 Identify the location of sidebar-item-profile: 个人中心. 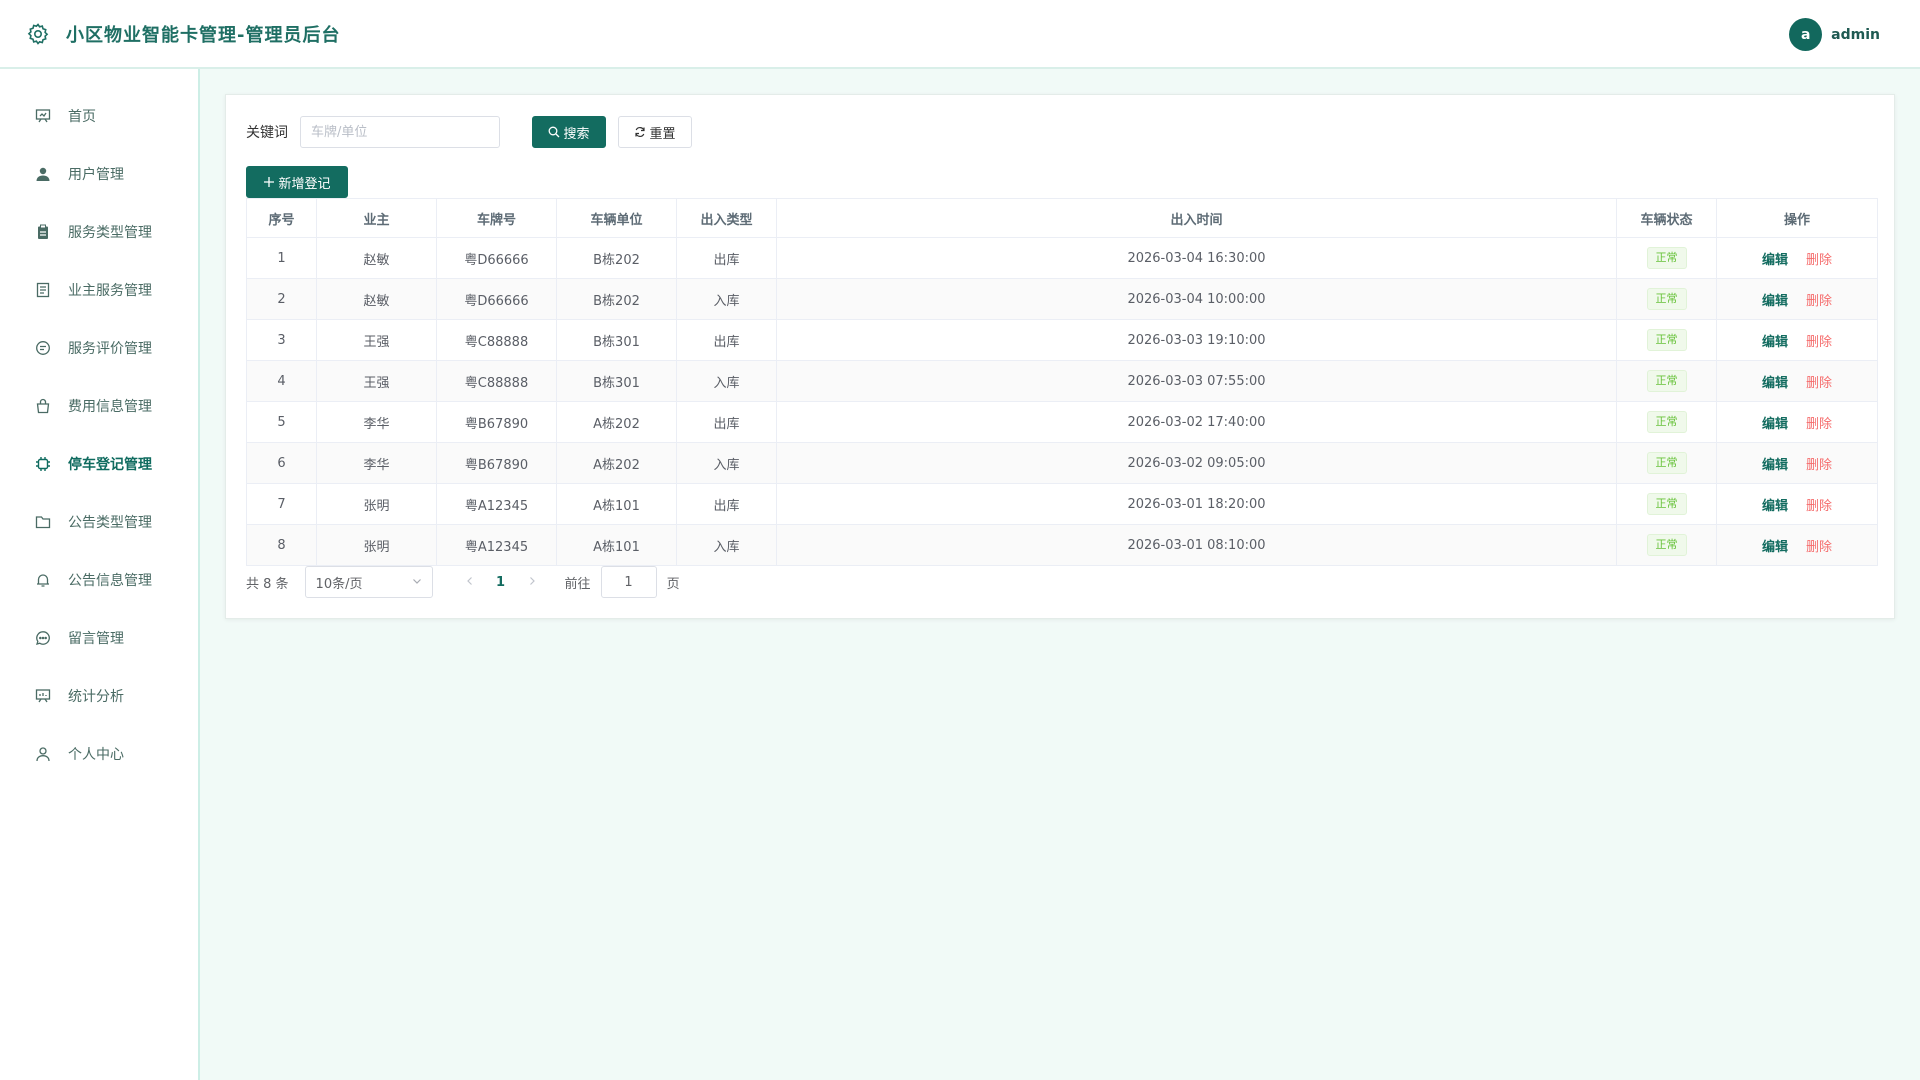
(99, 754).